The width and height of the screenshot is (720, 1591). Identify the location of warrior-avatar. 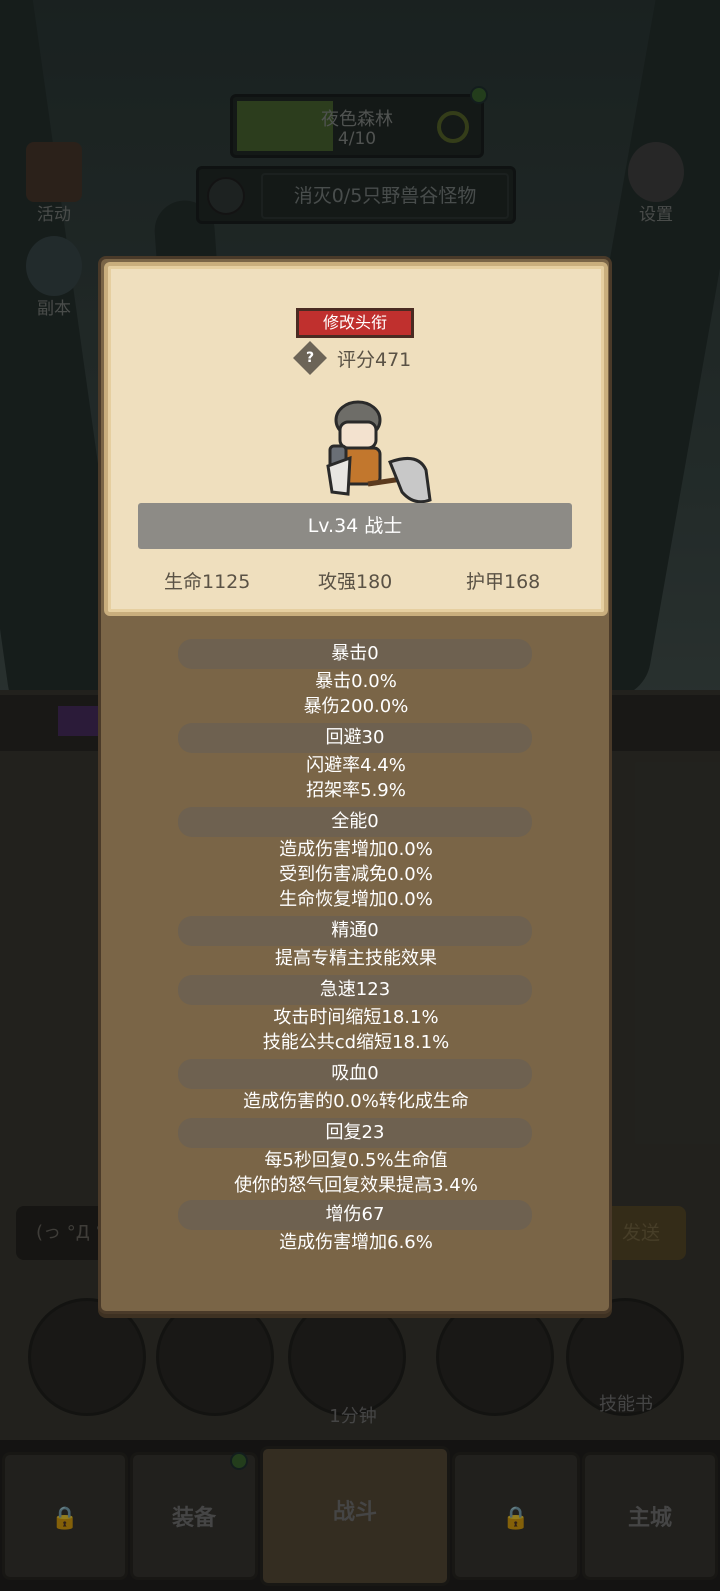
(379, 452).